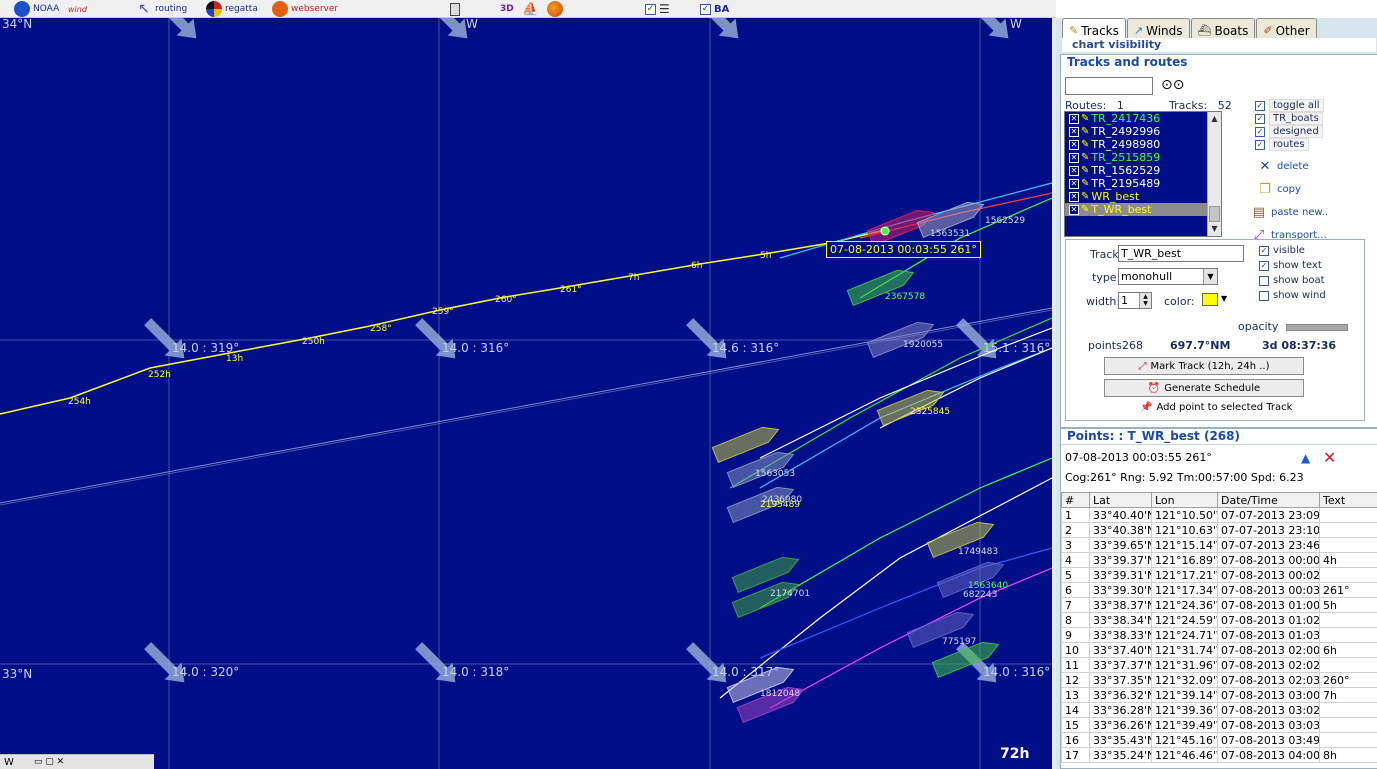  I want to click on color-dropdown-icon: ▼, so click(1224, 298).